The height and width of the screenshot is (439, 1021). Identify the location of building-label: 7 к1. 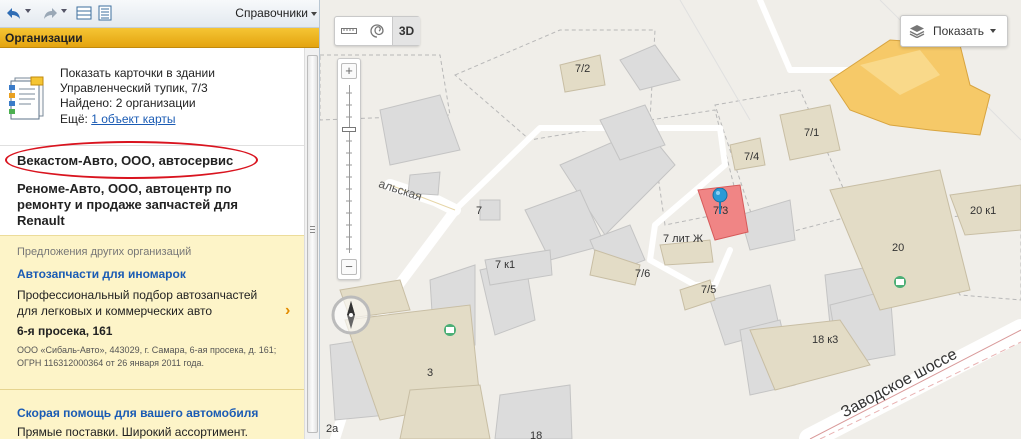
(505, 265).